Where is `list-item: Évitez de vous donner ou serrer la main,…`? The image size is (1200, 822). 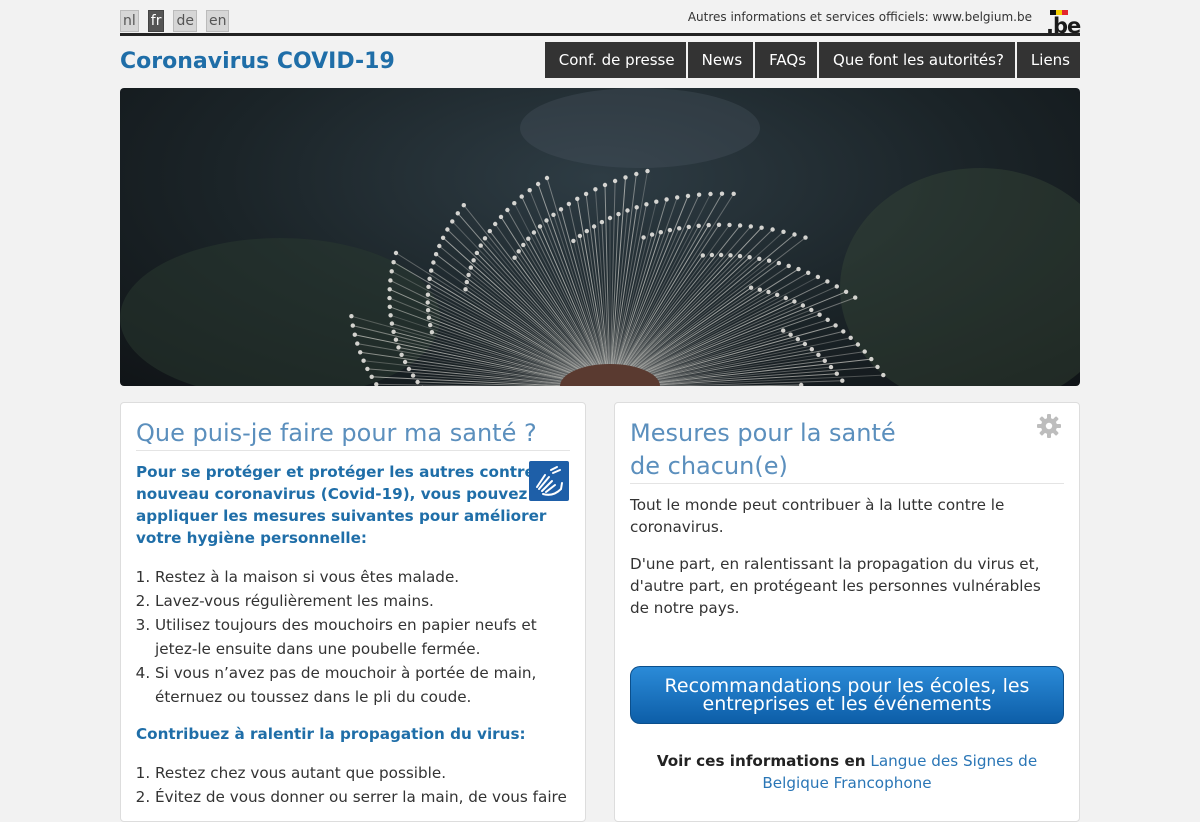 list-item: Évitez de vous donner ou serrer la main,… is located at coordinates (362, 797).